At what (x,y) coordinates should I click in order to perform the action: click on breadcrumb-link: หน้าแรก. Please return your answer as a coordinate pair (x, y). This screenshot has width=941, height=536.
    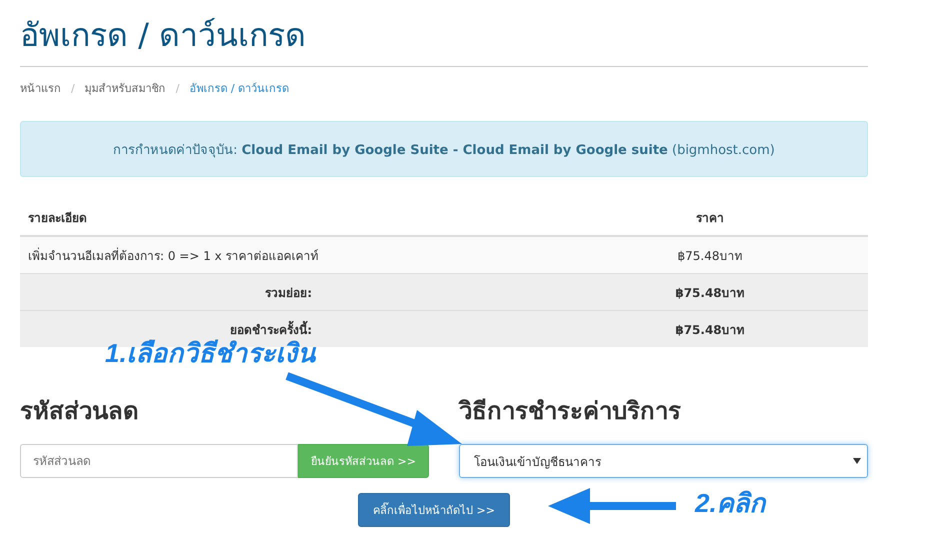
    Looking at the image, I should click on (40, 88).